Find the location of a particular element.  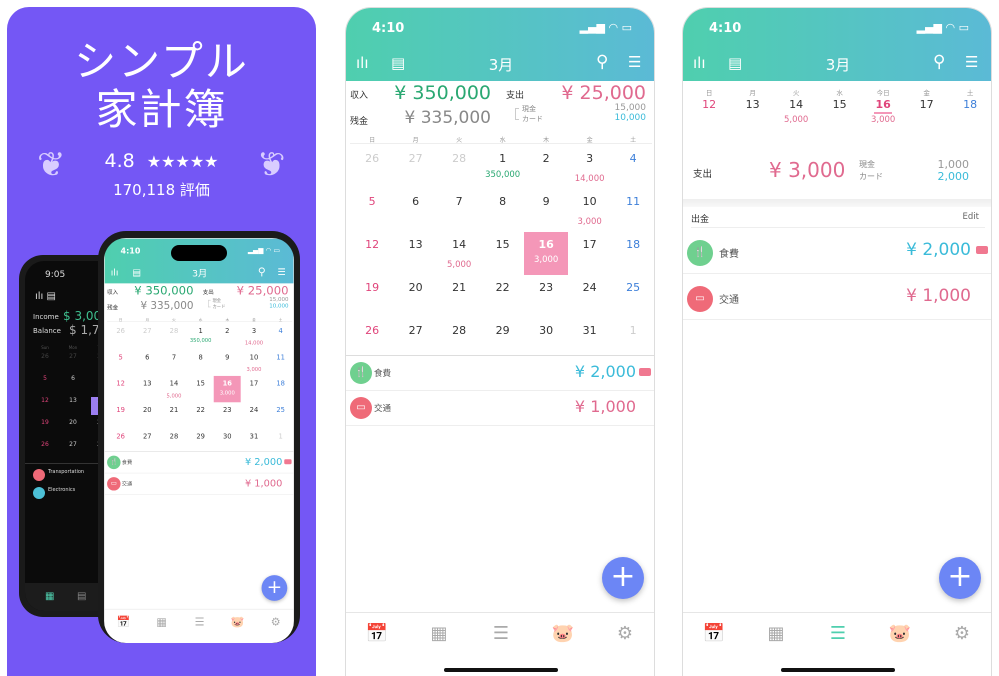

dark-calendar-tab: ▦ is located at coordinates (49, 596).